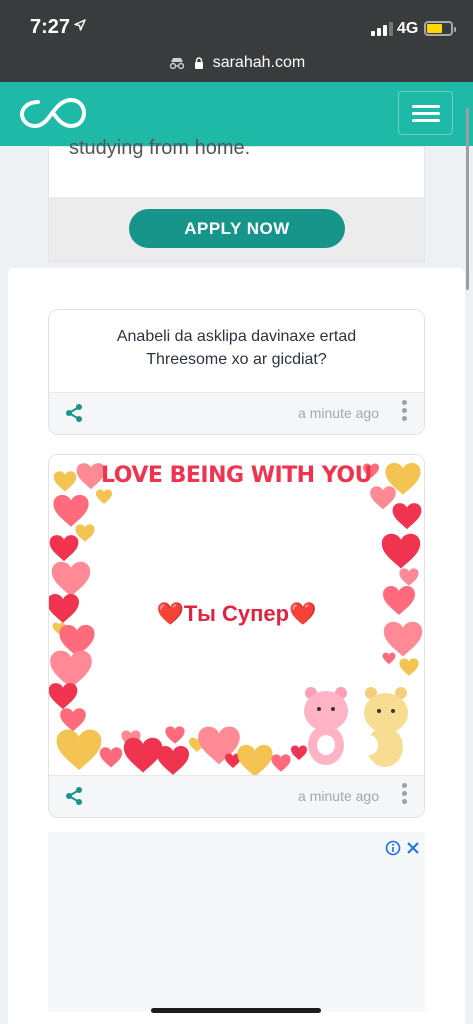 The height and width of the screenshot is (1024, 473). What do you see at coordinates (236, 1010) in the screenshot?
I see `home-indicator` at bounding box center [236, 1010].